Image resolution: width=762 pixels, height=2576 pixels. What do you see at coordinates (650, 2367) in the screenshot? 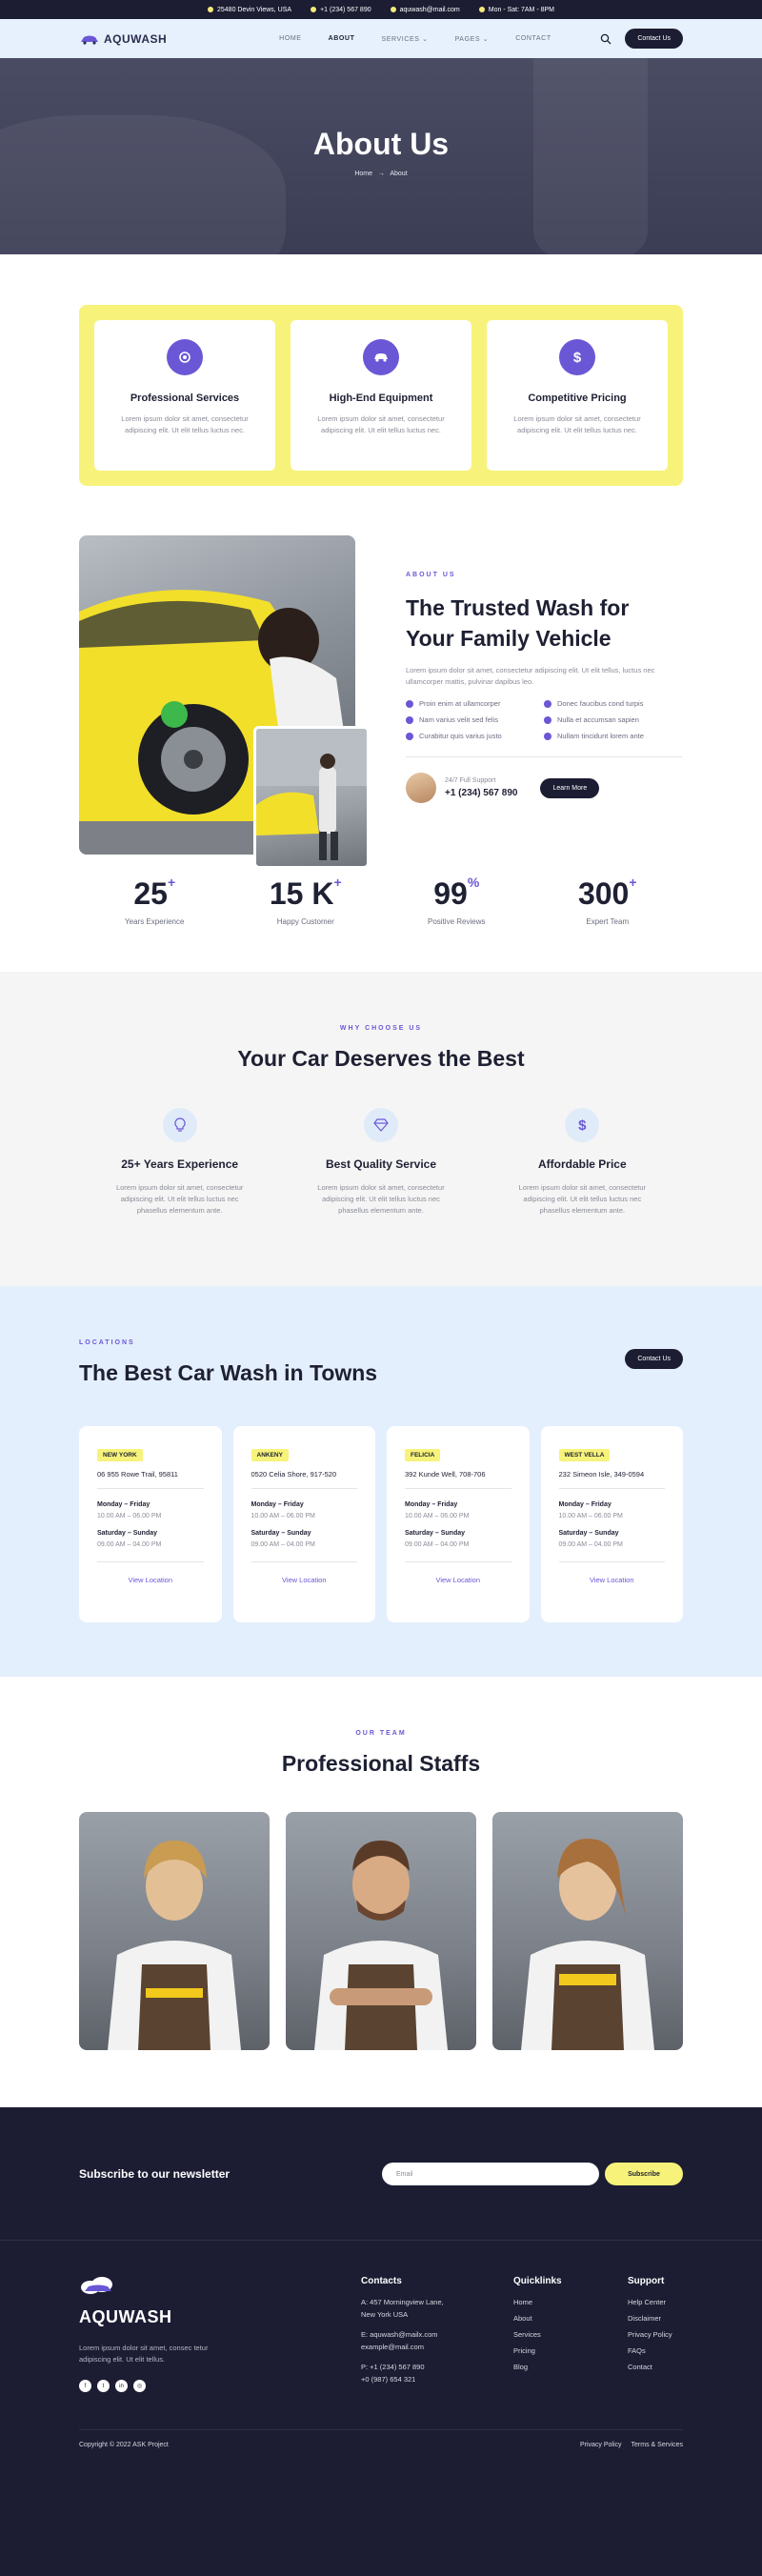
I see `footer-link: Contact` at bounding box center [650, 2367].